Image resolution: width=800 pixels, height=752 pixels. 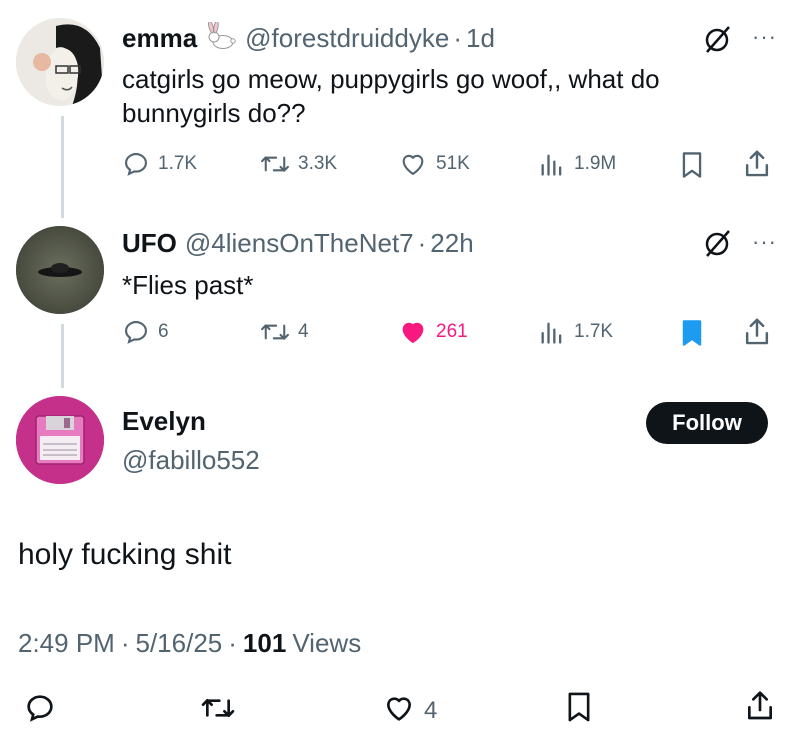 What do you see at coordinates (188, 285) in the screenshot?
I see `tweet-text: *Flies past*` at bounding box center [188, 285].